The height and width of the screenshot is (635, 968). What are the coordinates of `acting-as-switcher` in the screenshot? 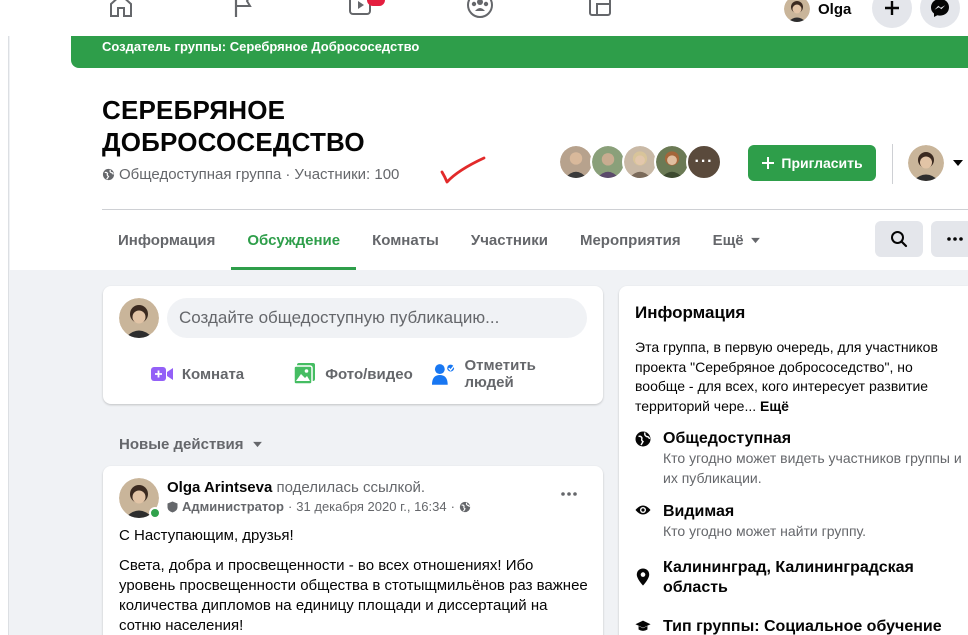 It's located at (936, 163).